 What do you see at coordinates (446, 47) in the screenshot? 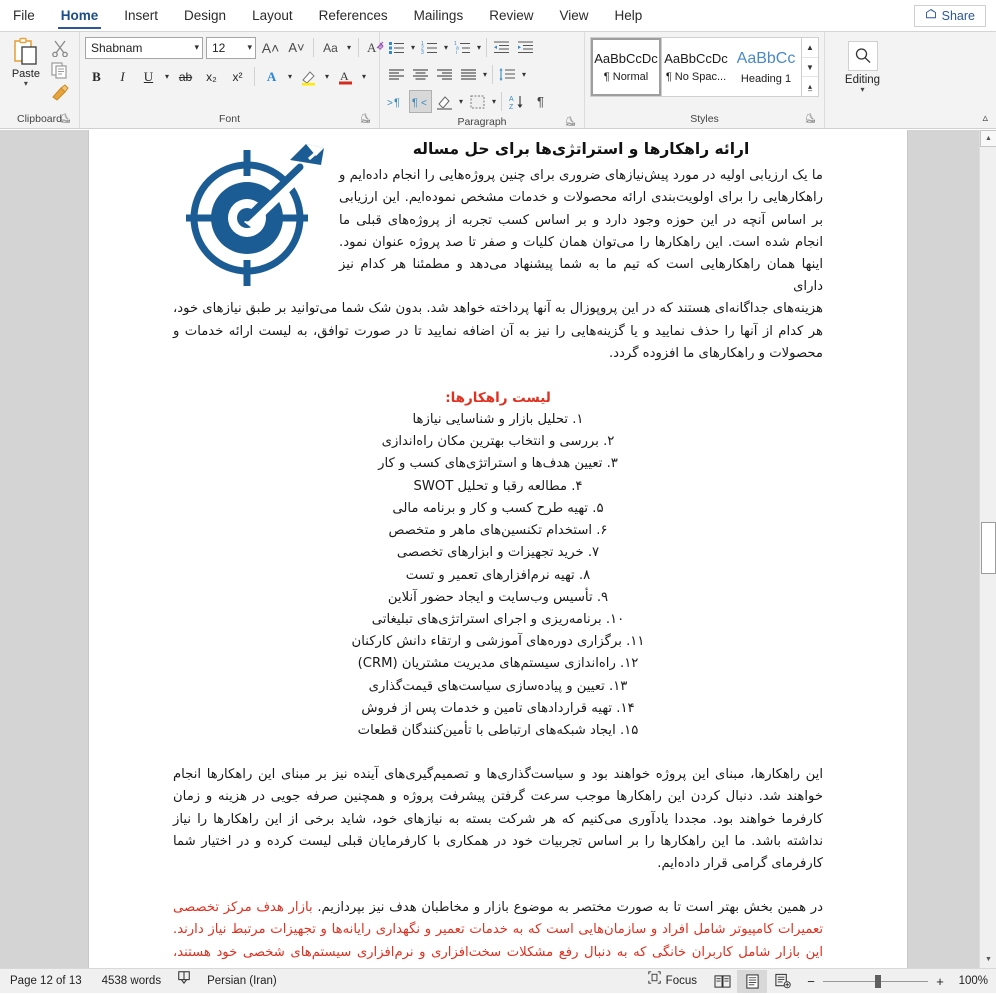
I see `numbering-chevron-down-icon: ▾` at bounding box center [446, 47].